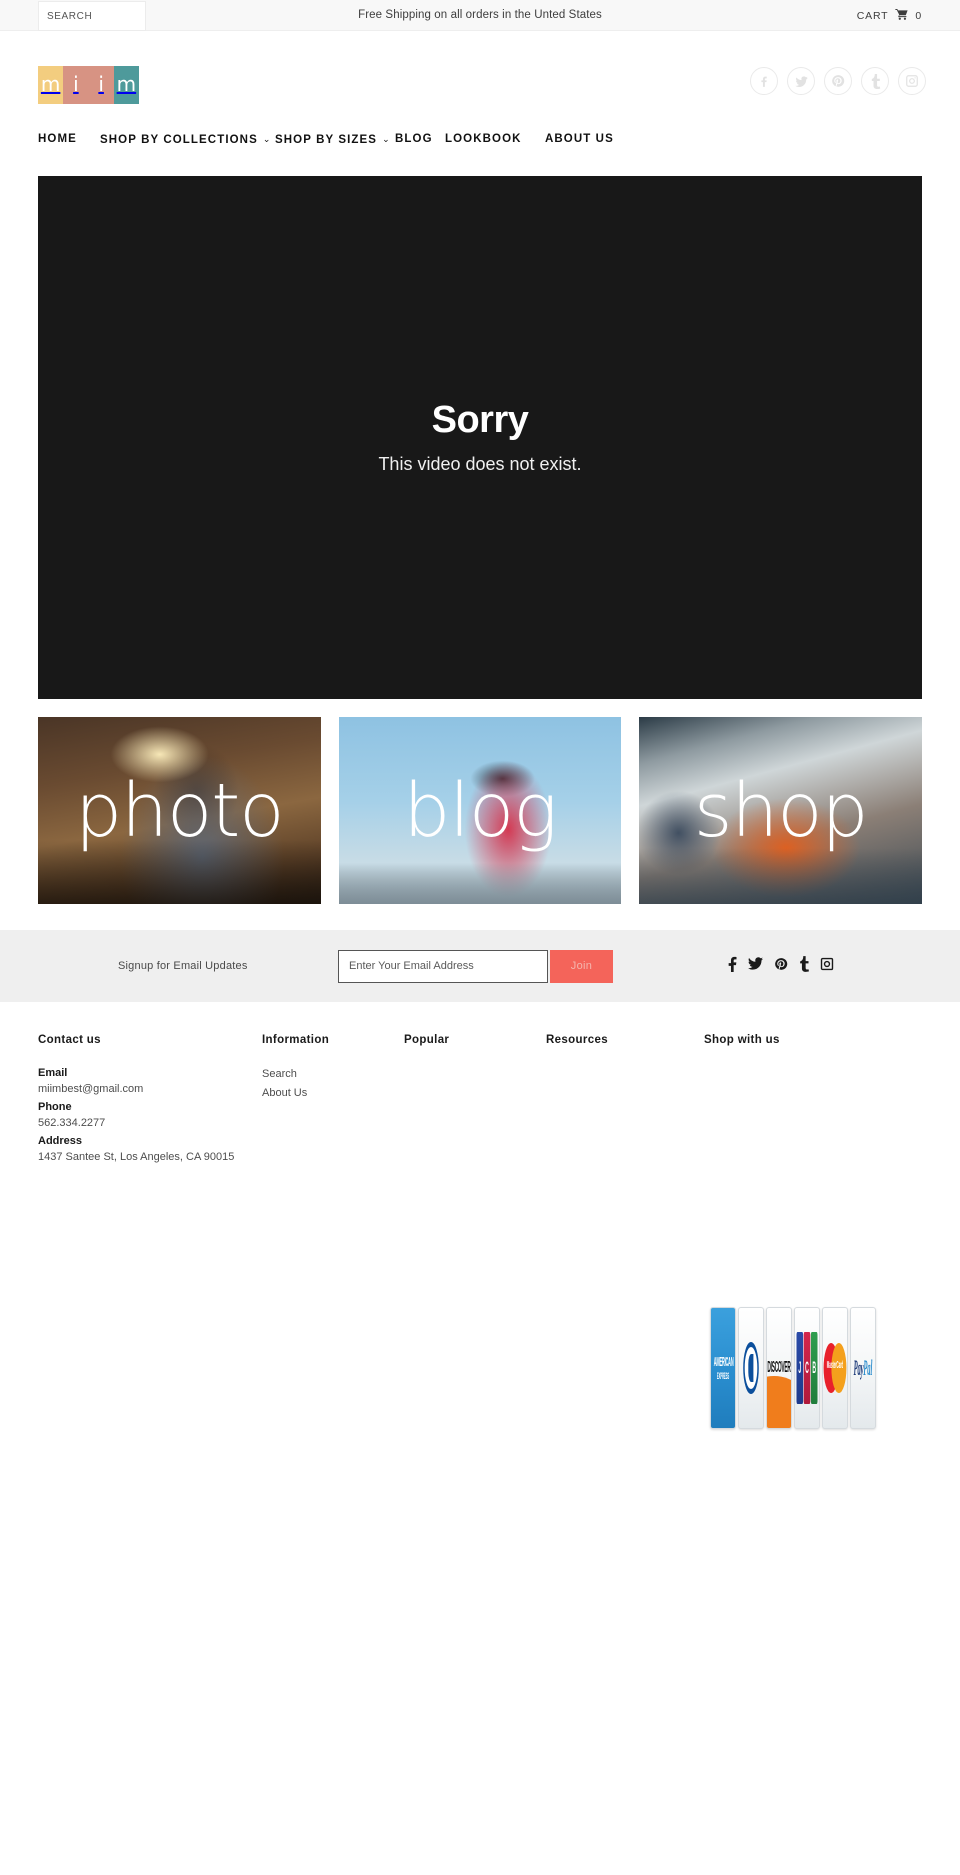  I want to click on discover-wordmark: DISCOVER, so click(779, 1367).